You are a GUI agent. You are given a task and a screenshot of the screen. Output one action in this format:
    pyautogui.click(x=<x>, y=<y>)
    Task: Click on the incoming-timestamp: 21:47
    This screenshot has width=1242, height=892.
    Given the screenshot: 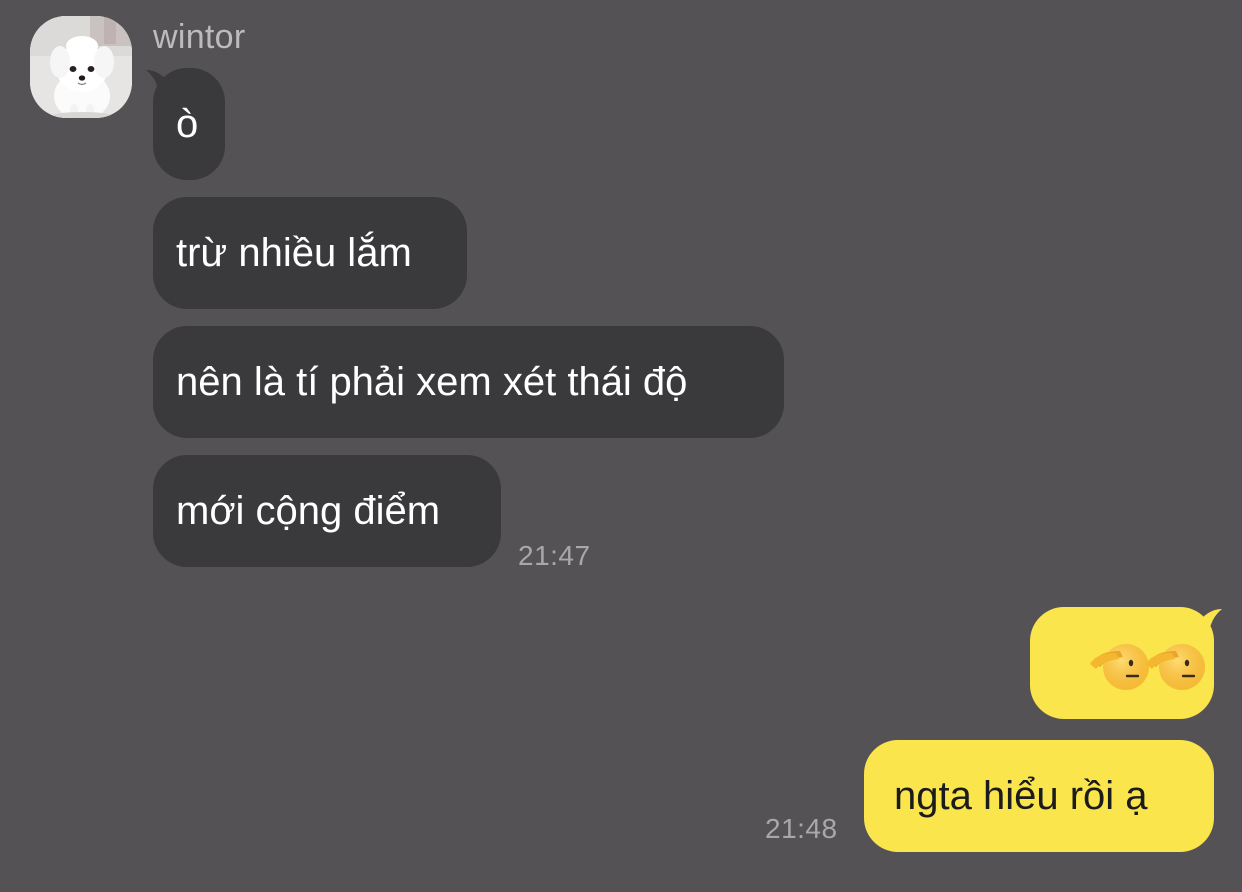 What is the action you would take?
    pyautogui.click(x=554, y=555)
    